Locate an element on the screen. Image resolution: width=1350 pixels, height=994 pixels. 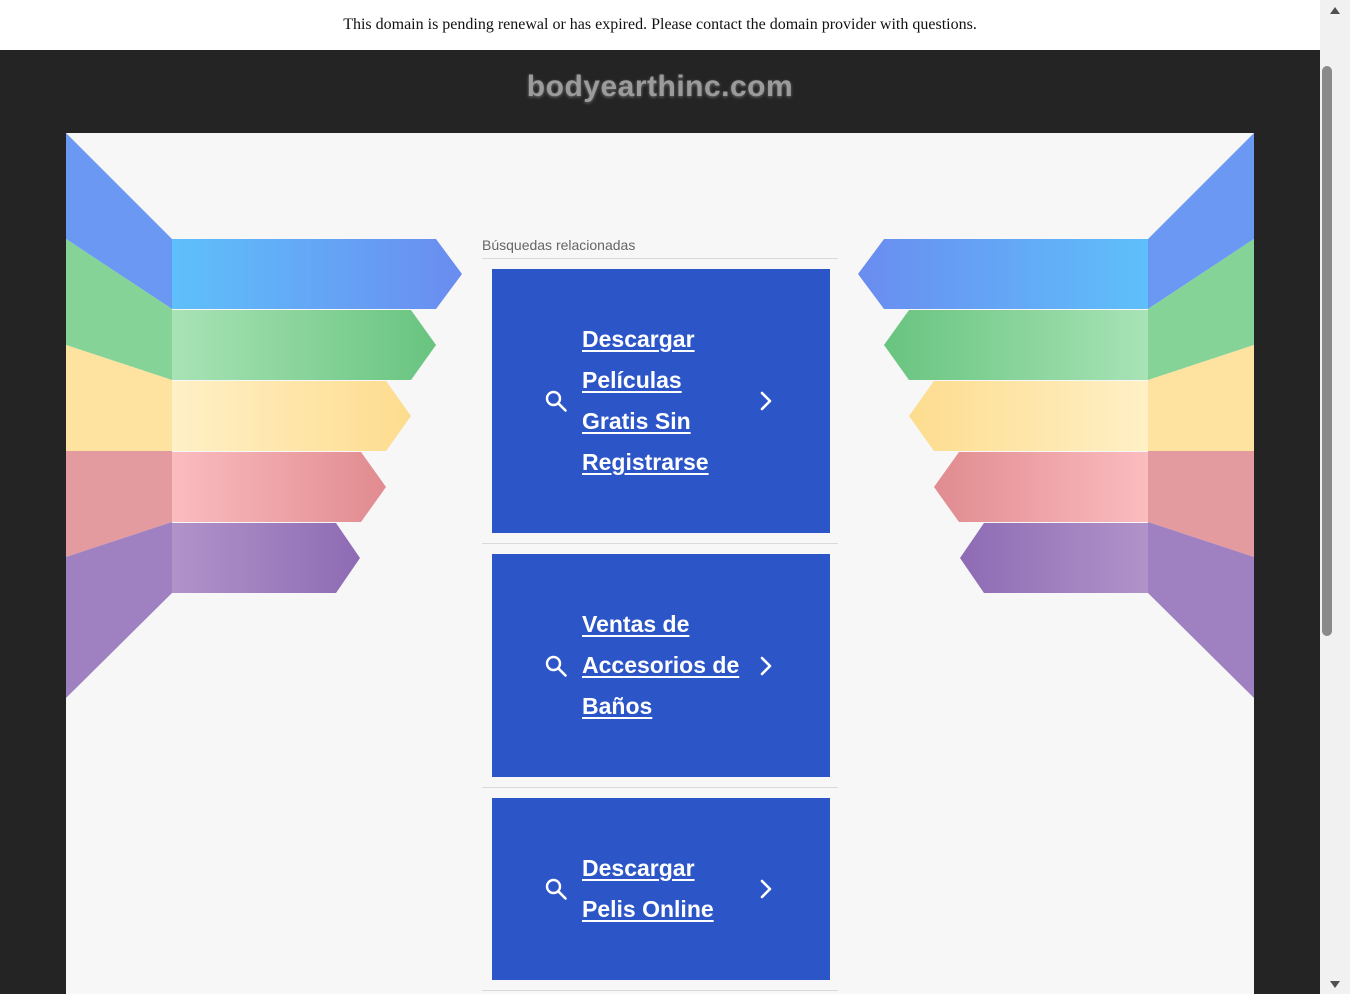
related-search-link: Ventas de Accesorios de Baños is located at coordinates (662, 665).